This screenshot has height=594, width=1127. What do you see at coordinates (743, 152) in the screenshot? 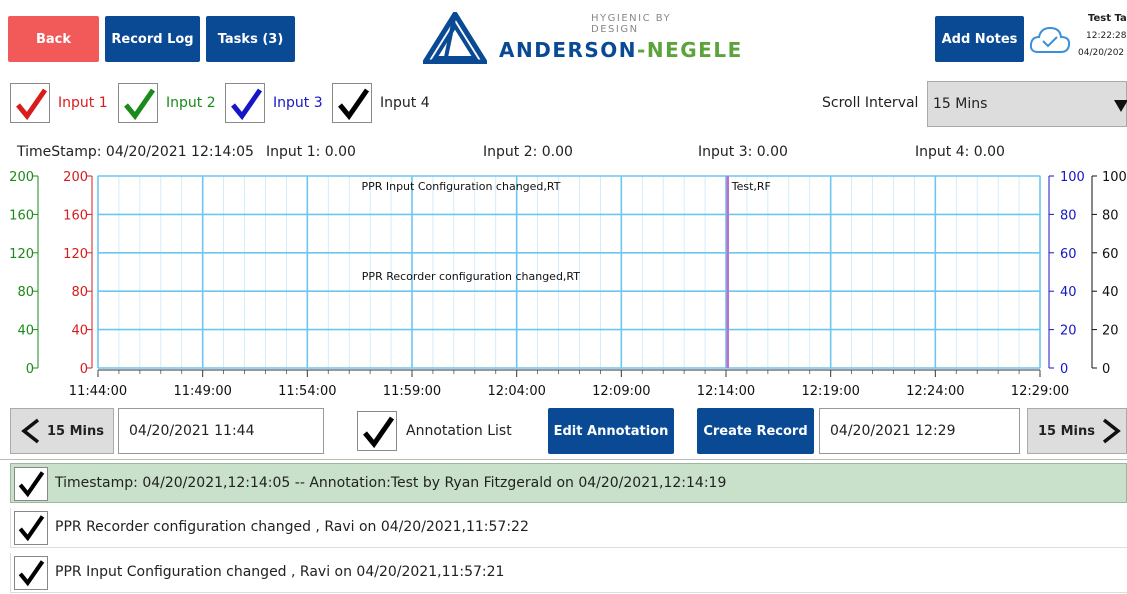
I see `readout-input-3: Input 3: 0.00` at bounding box center [743, 152].